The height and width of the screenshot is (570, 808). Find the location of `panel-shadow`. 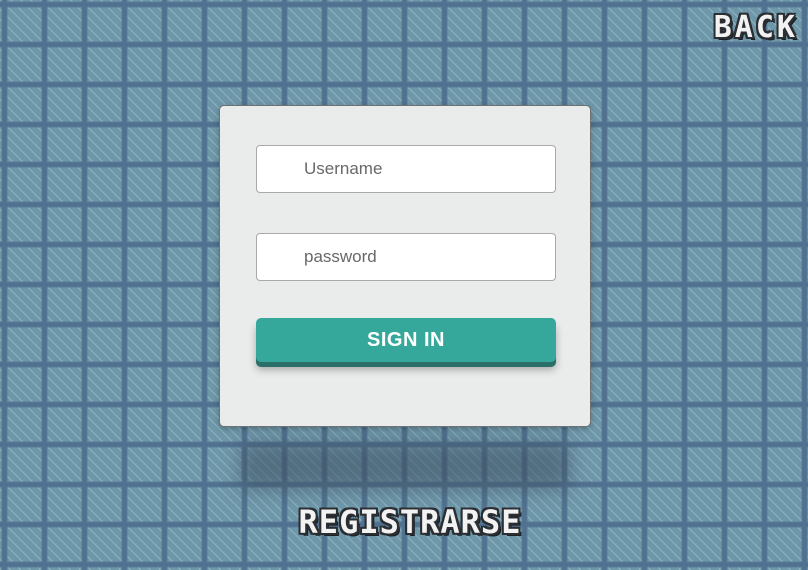

panel-shadow is located at coordinates (405, 466).